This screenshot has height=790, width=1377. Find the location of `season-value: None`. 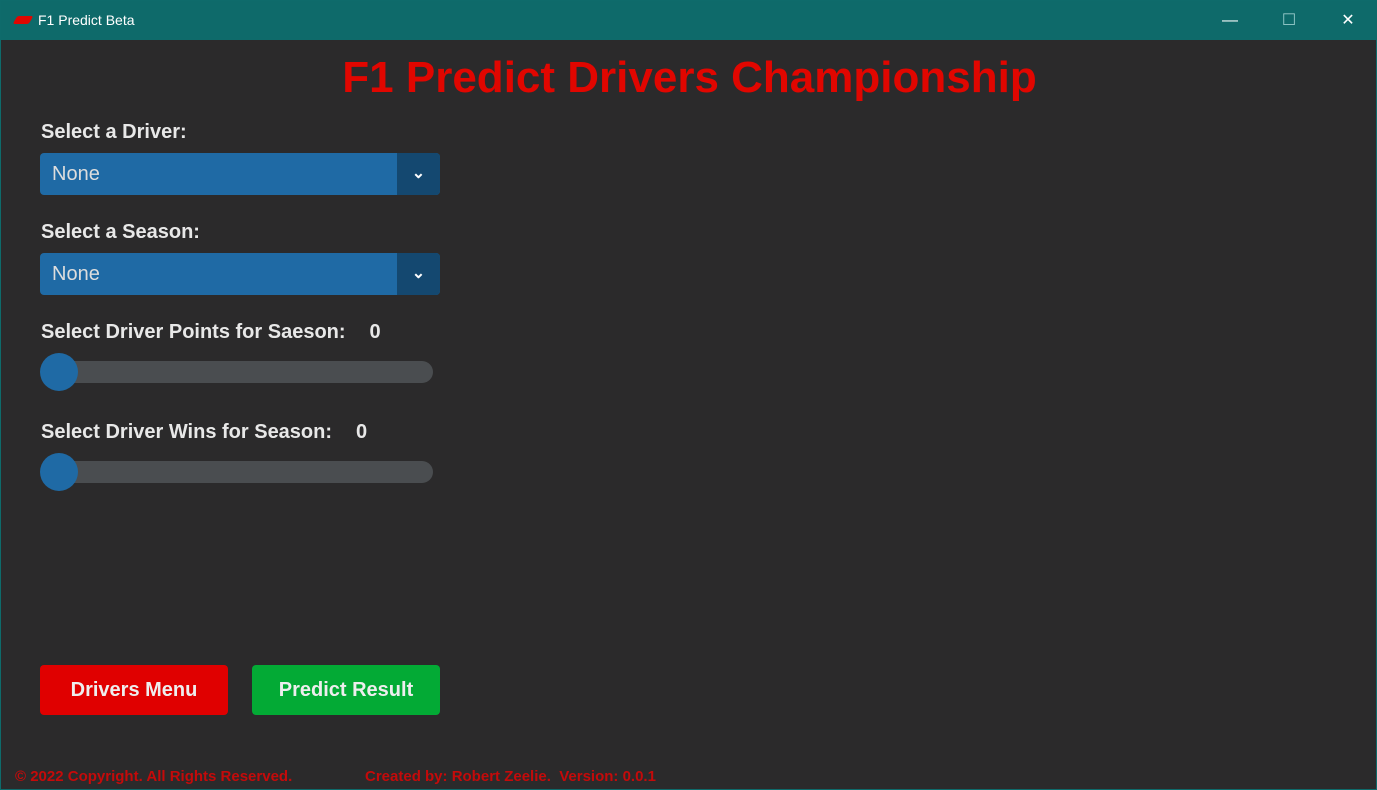

season-value: None is located at coordinates (76, 274).